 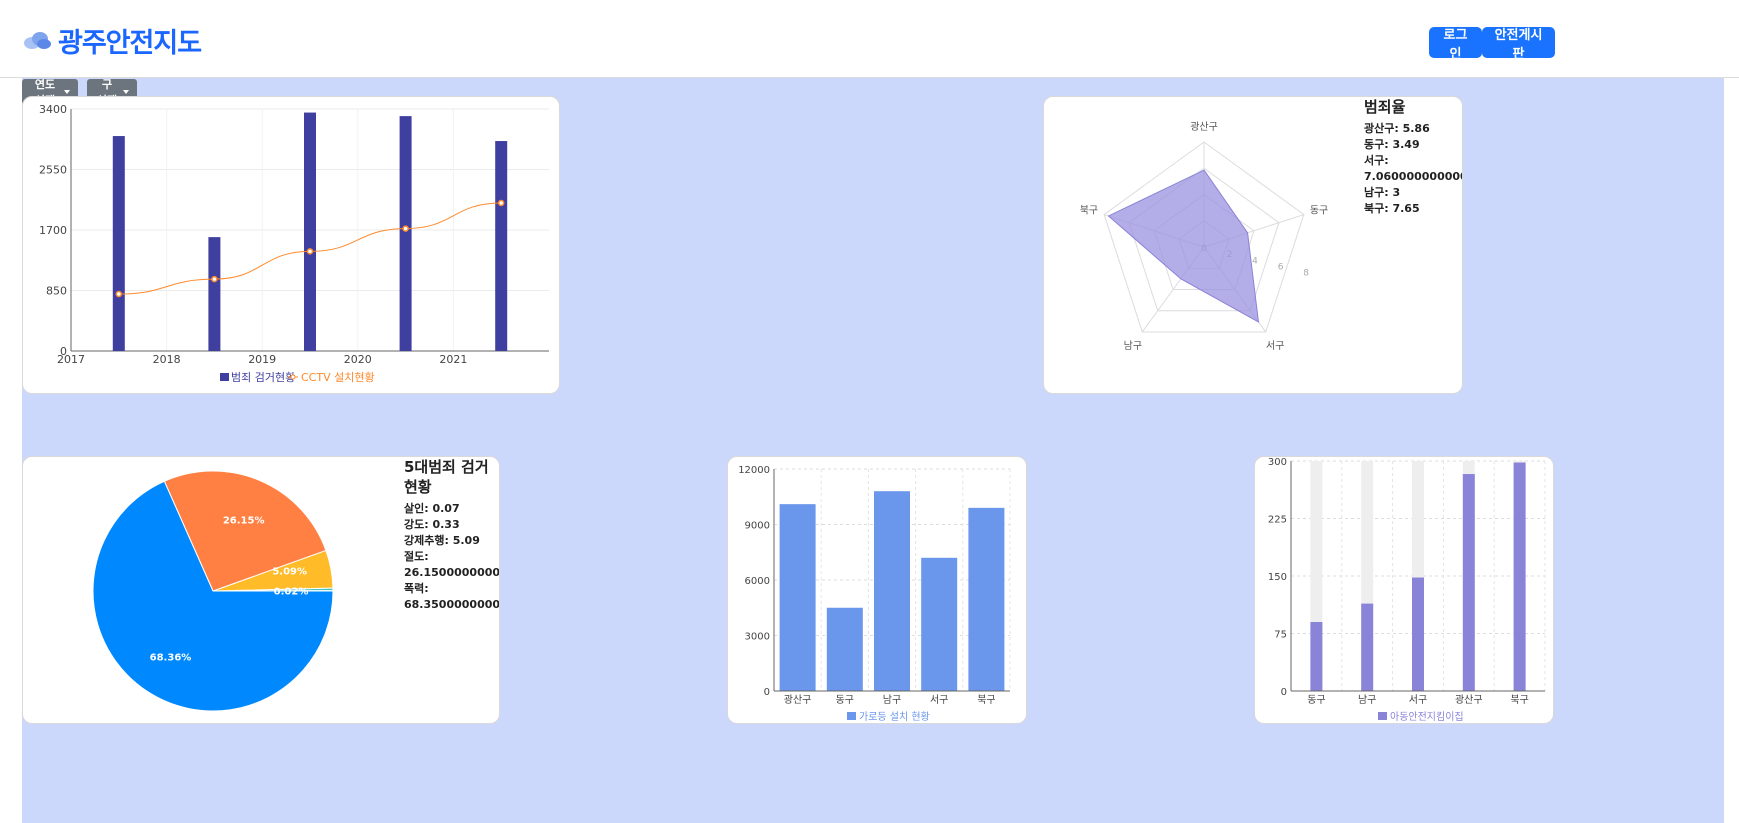 I want to click on y-tick-label: 850, so click(x=56, y=291).